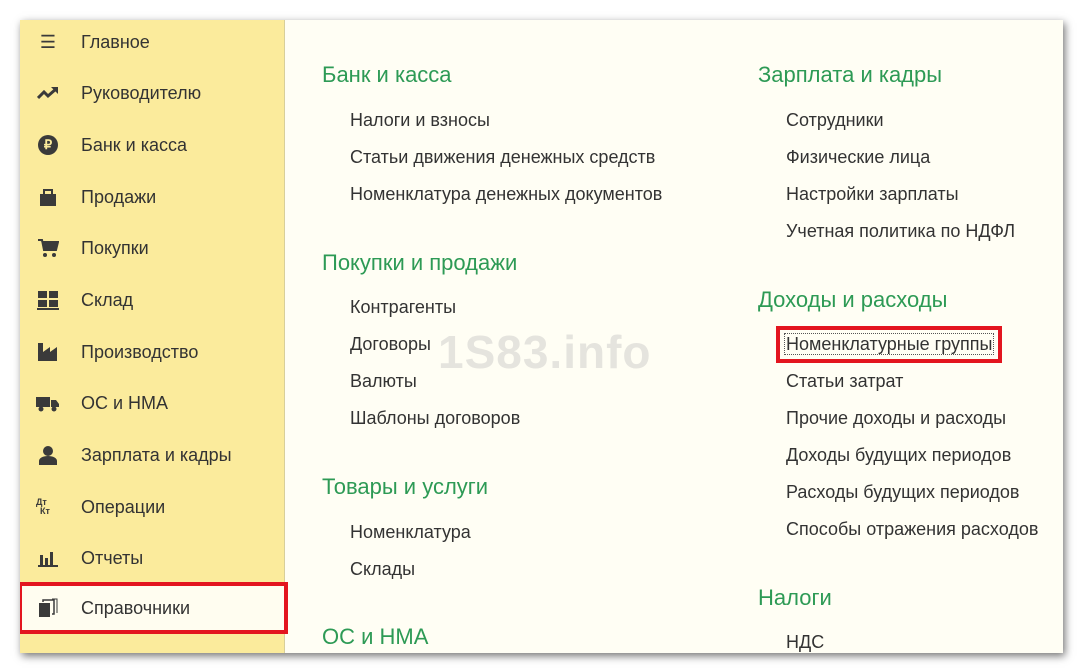 Image resolution: width=1083 pixels, height=672 pixels. Describe the element at coordinates (900, 231) in the screenshot. I see `link-ndfl-policy: Учетная политика по НДФЛ` at that location.